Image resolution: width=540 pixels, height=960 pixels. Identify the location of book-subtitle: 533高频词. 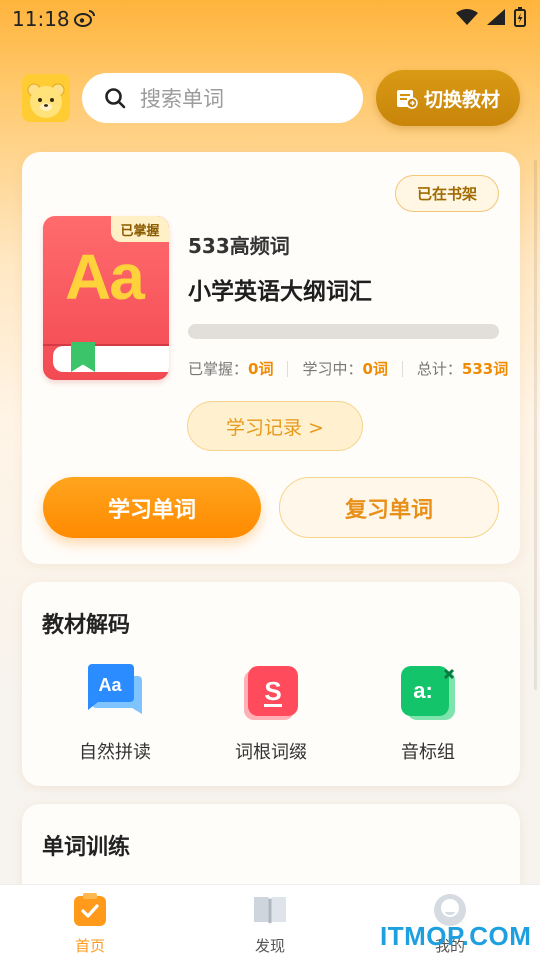
(239, 246).